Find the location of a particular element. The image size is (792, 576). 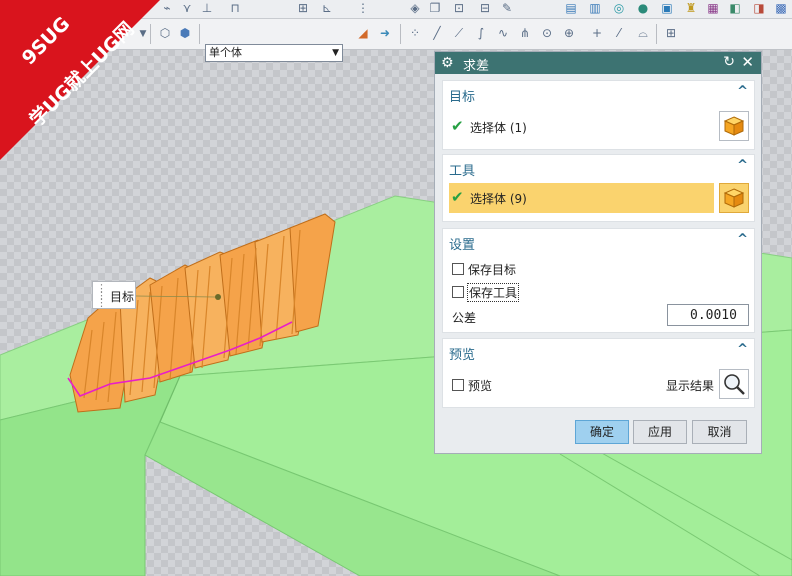

reset-icon: ↻ is located at coordinates (729, 62).